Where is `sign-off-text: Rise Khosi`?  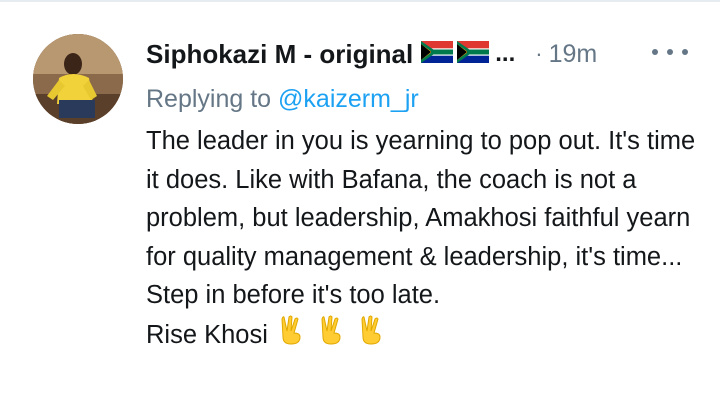 sign-off-text: Rise Khosi is located at coordinates (207, 335).